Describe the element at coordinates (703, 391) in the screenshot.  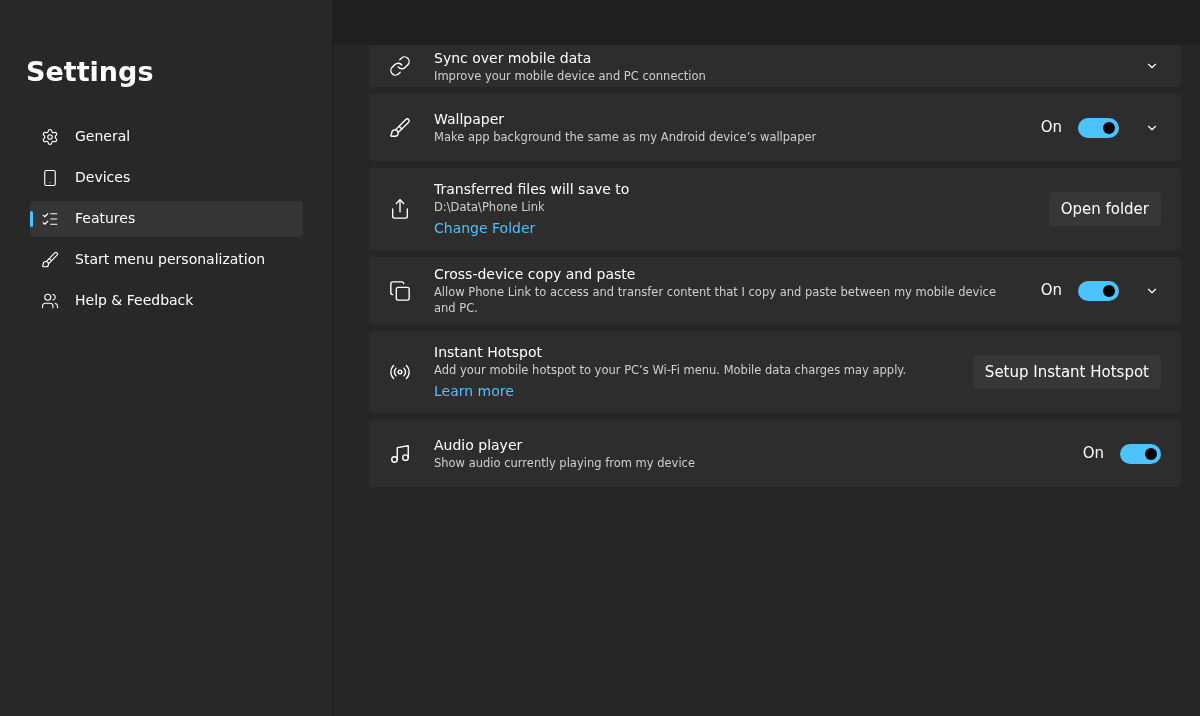
I see `setting-link: Learn more` at that location.